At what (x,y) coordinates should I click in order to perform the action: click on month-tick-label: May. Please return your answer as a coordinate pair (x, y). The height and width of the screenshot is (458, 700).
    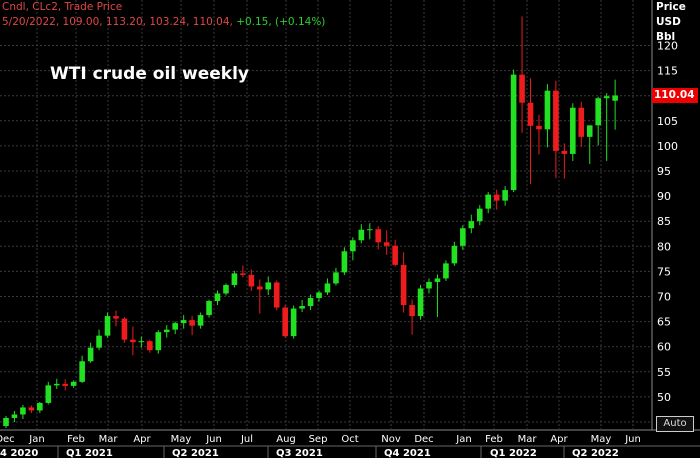
    Looking at the image, I should click on (181, 439).